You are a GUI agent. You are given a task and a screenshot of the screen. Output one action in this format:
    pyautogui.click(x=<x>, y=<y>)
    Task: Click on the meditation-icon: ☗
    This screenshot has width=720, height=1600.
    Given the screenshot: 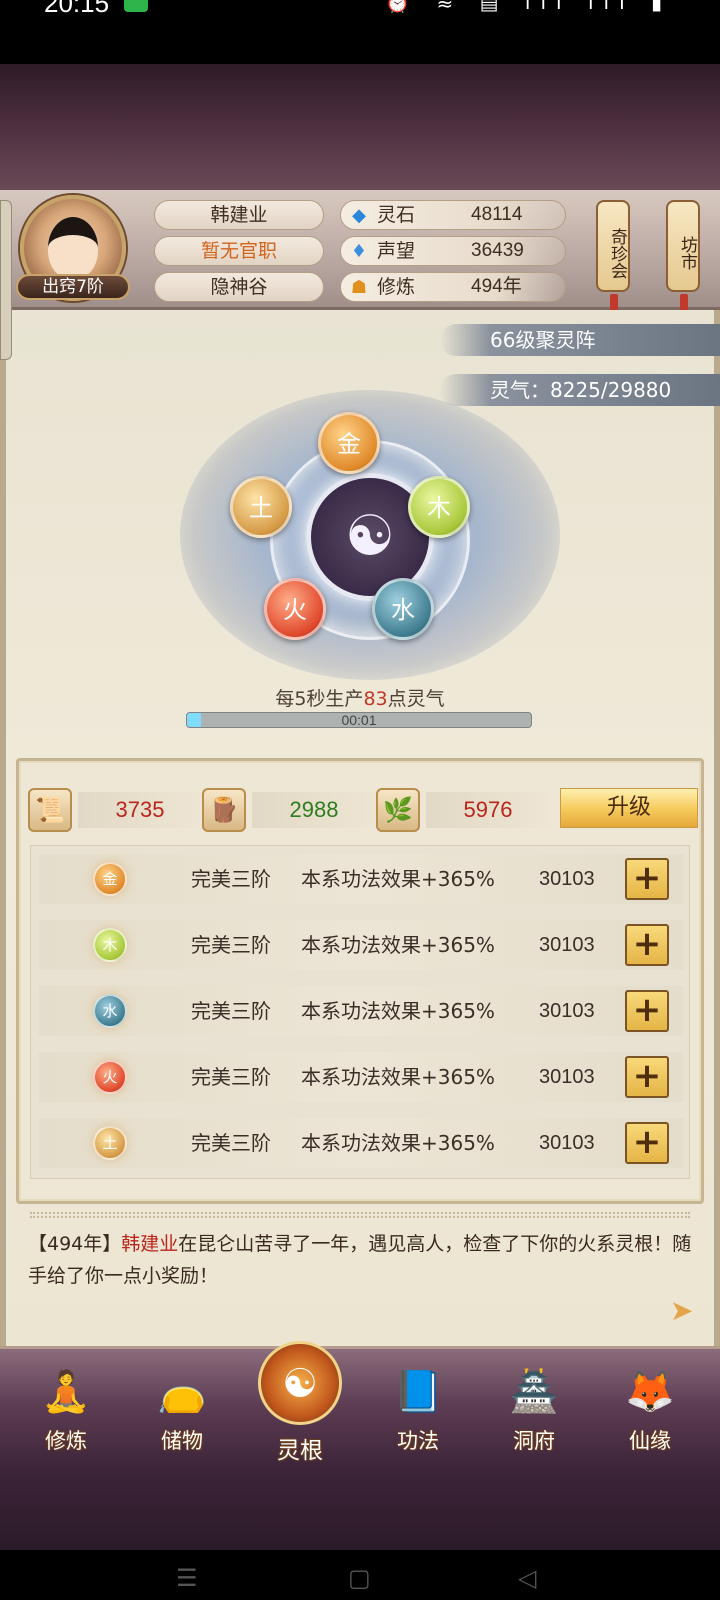 What is the action you would take?
    pyautogui.click(x=359, y=287)
    